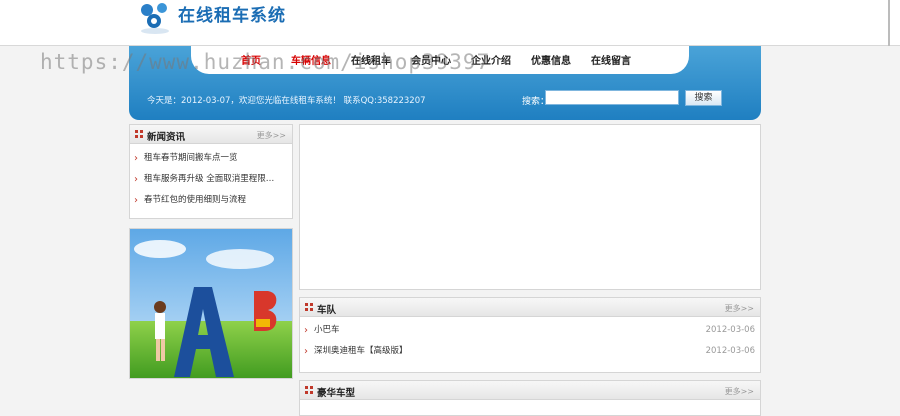  I want to click on nav-item-member-center: 会员中心, so click(431, 59).